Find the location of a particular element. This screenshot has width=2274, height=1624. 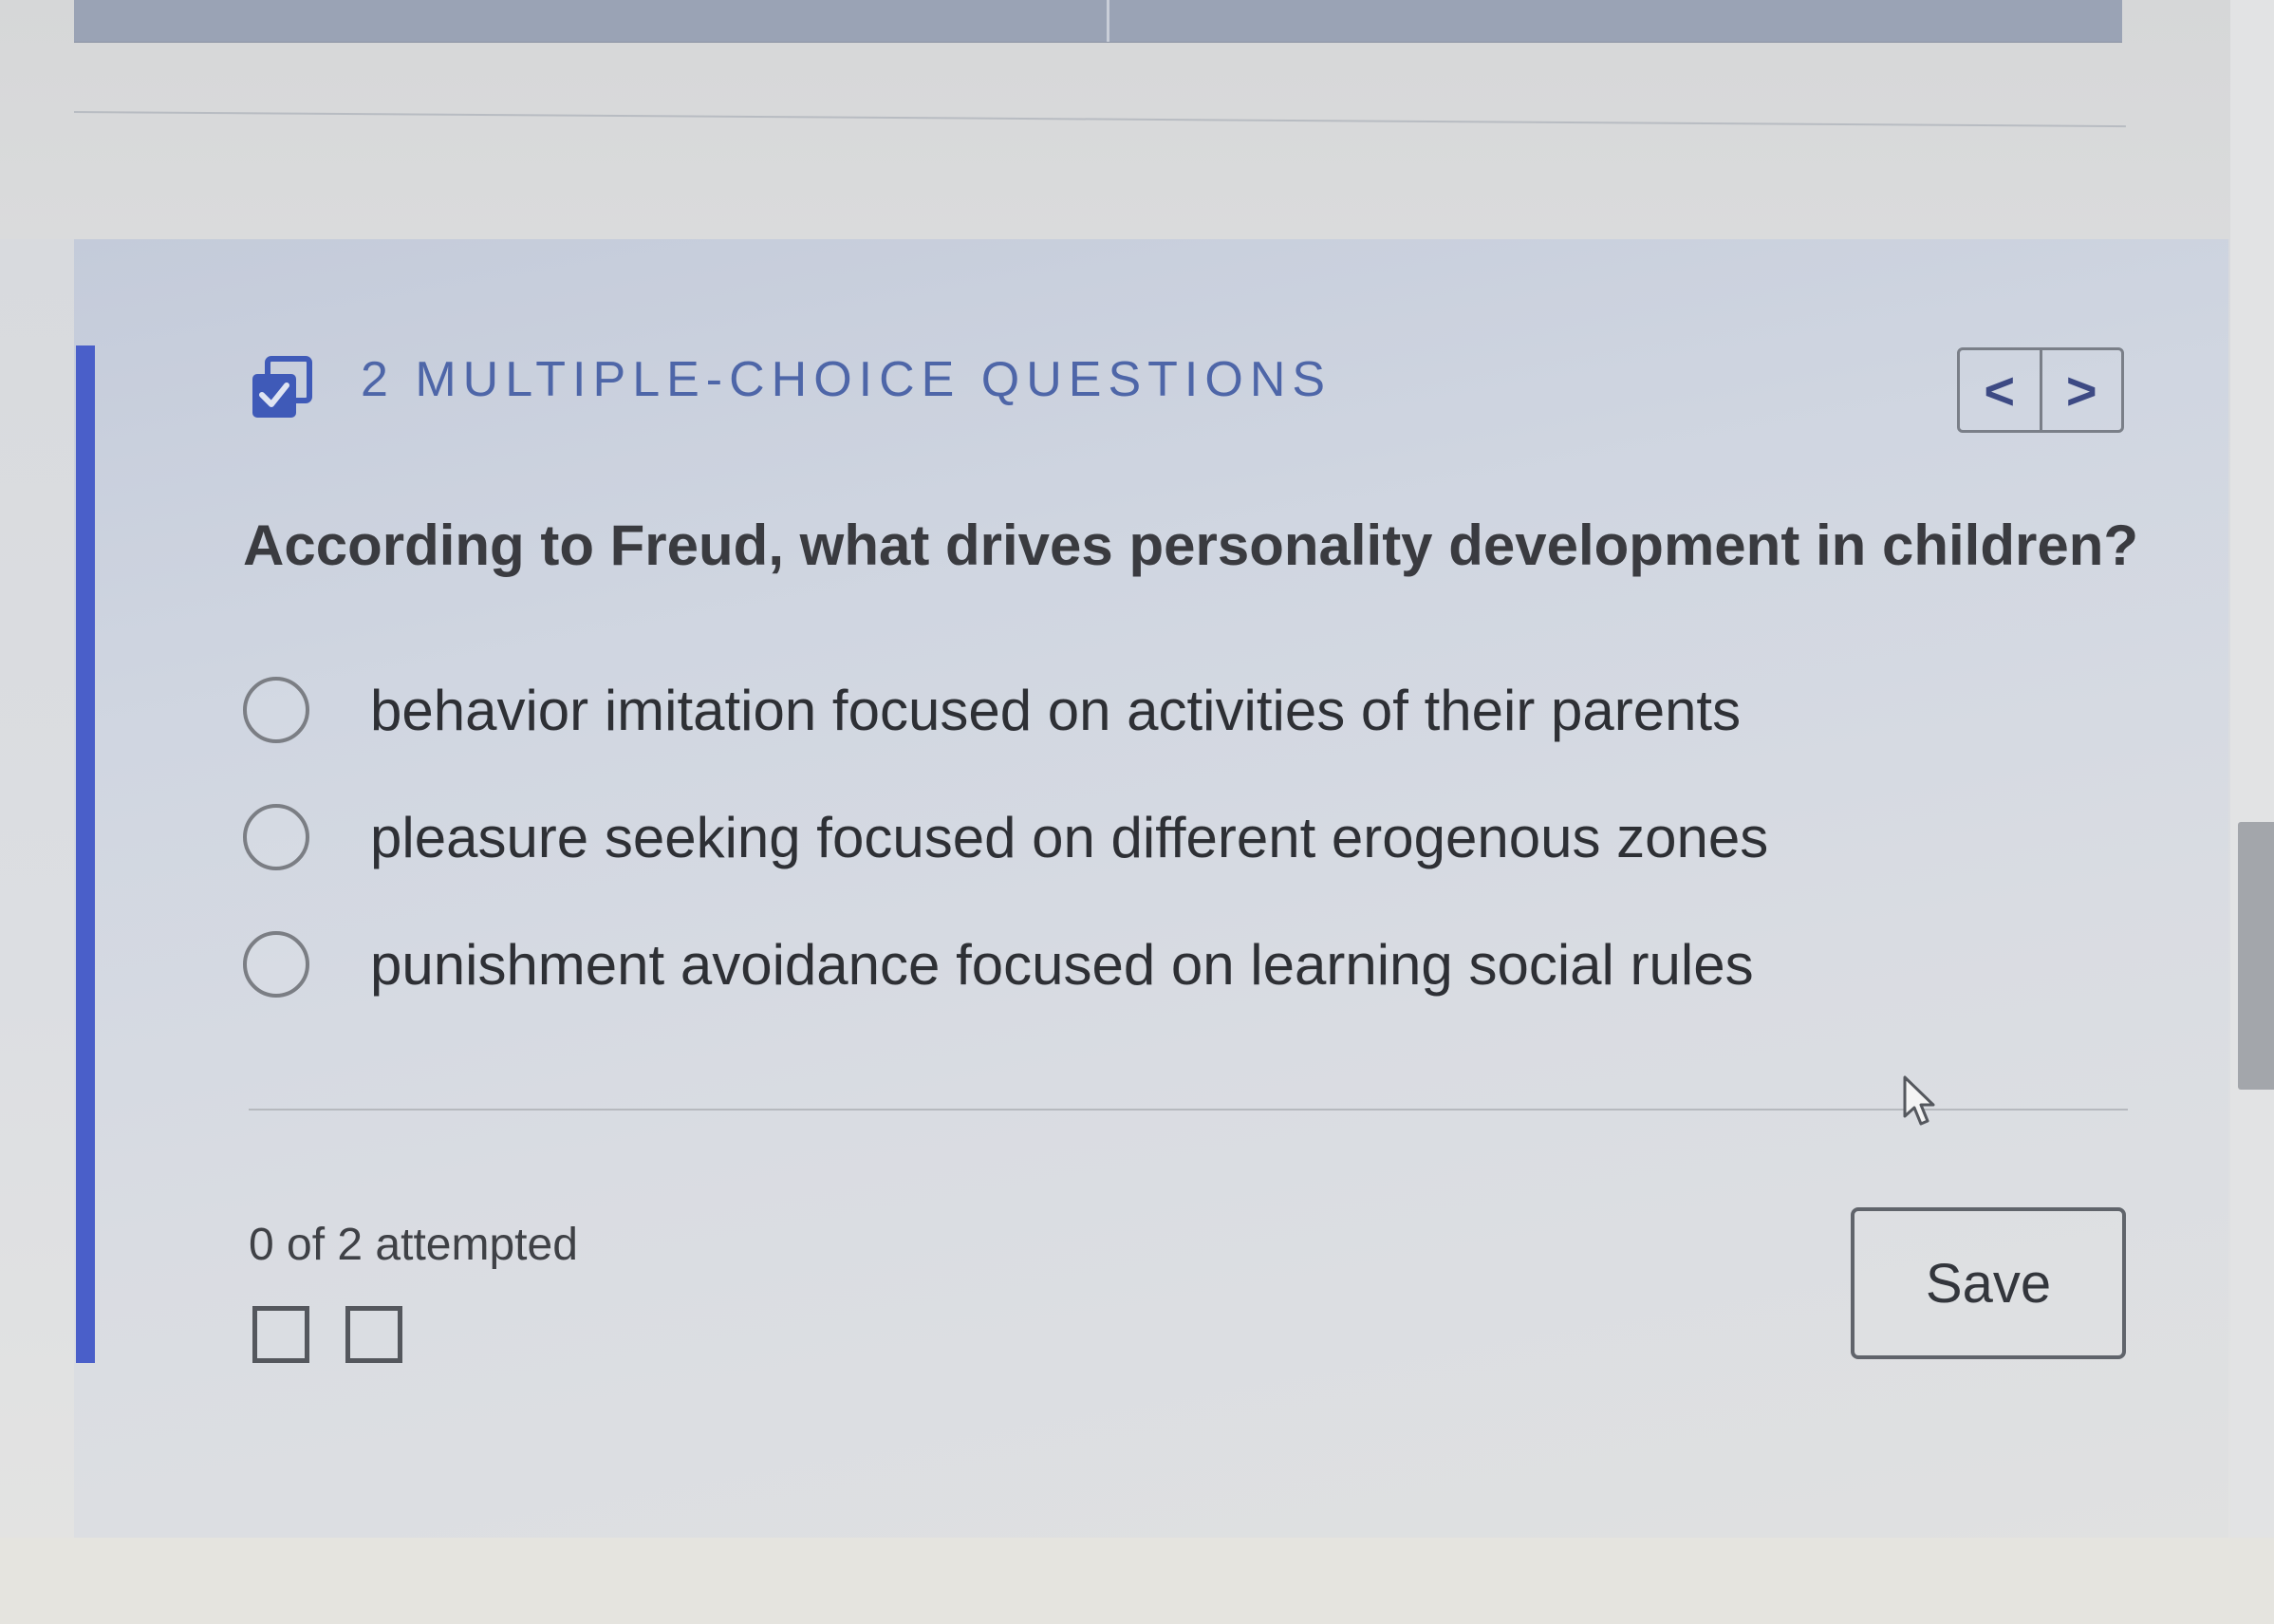

chevron-right-icon: > is located at coordinates (2081, 390).